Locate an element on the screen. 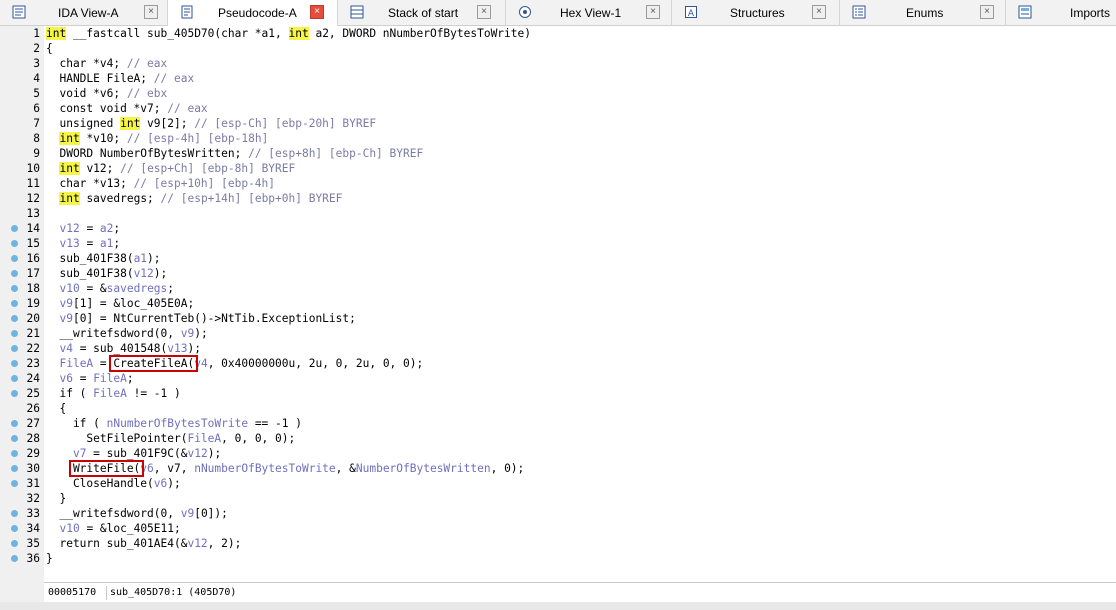 Image resolution: width=1116 pixels, height=610 pixels. code-line: 17 sub_401F38(v12); is located at coordinates (558, 273).